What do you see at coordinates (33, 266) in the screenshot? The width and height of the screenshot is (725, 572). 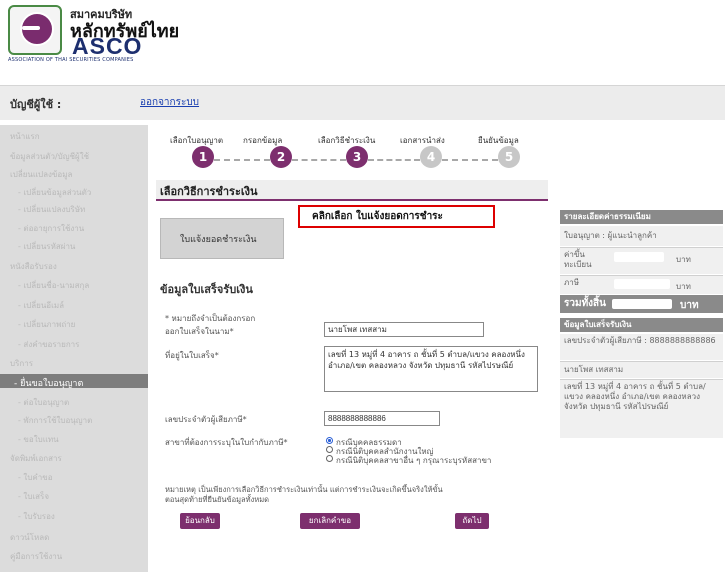 I see `sidebar-item: หนังสือรับรอง` at bounding box center [33, 266].